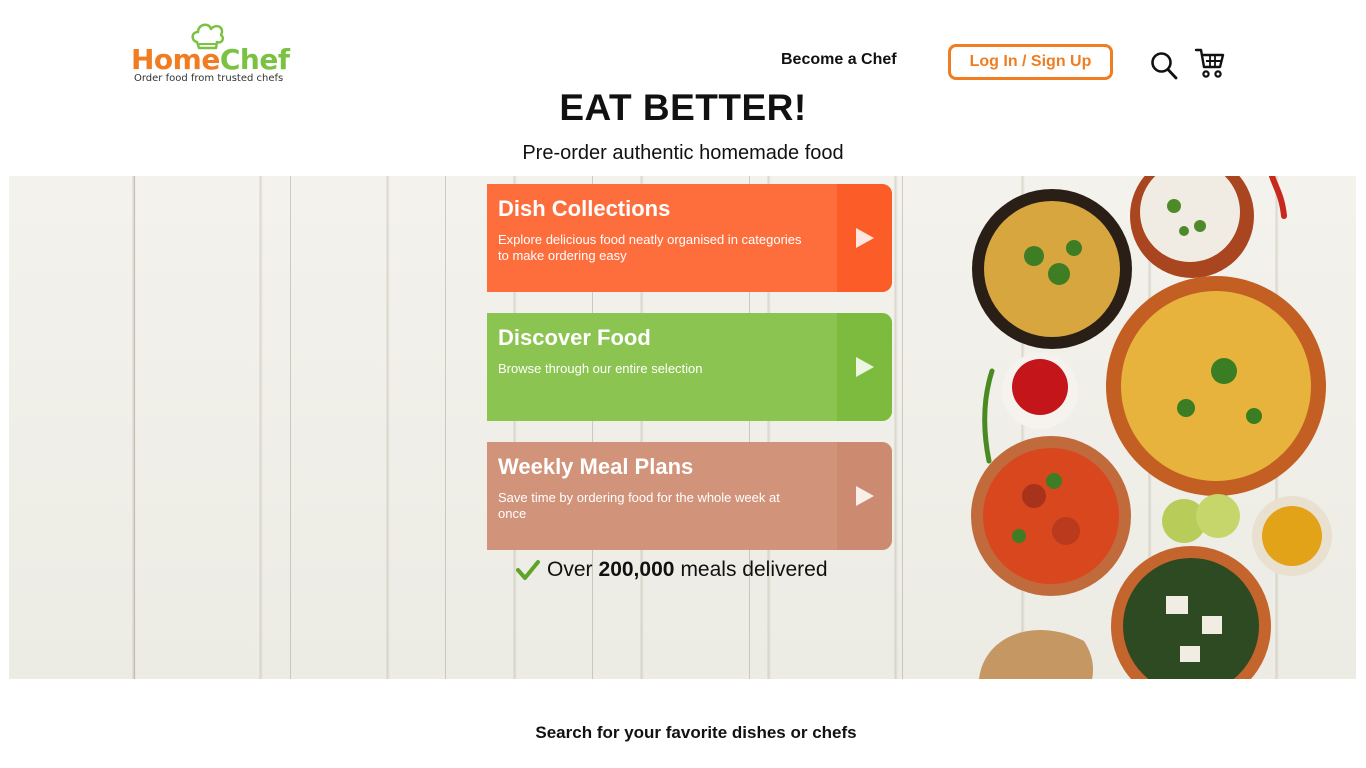  Describe the element at coordinates (570, 569) in the screenshot. I see `meals-prefix: Over` at that location.